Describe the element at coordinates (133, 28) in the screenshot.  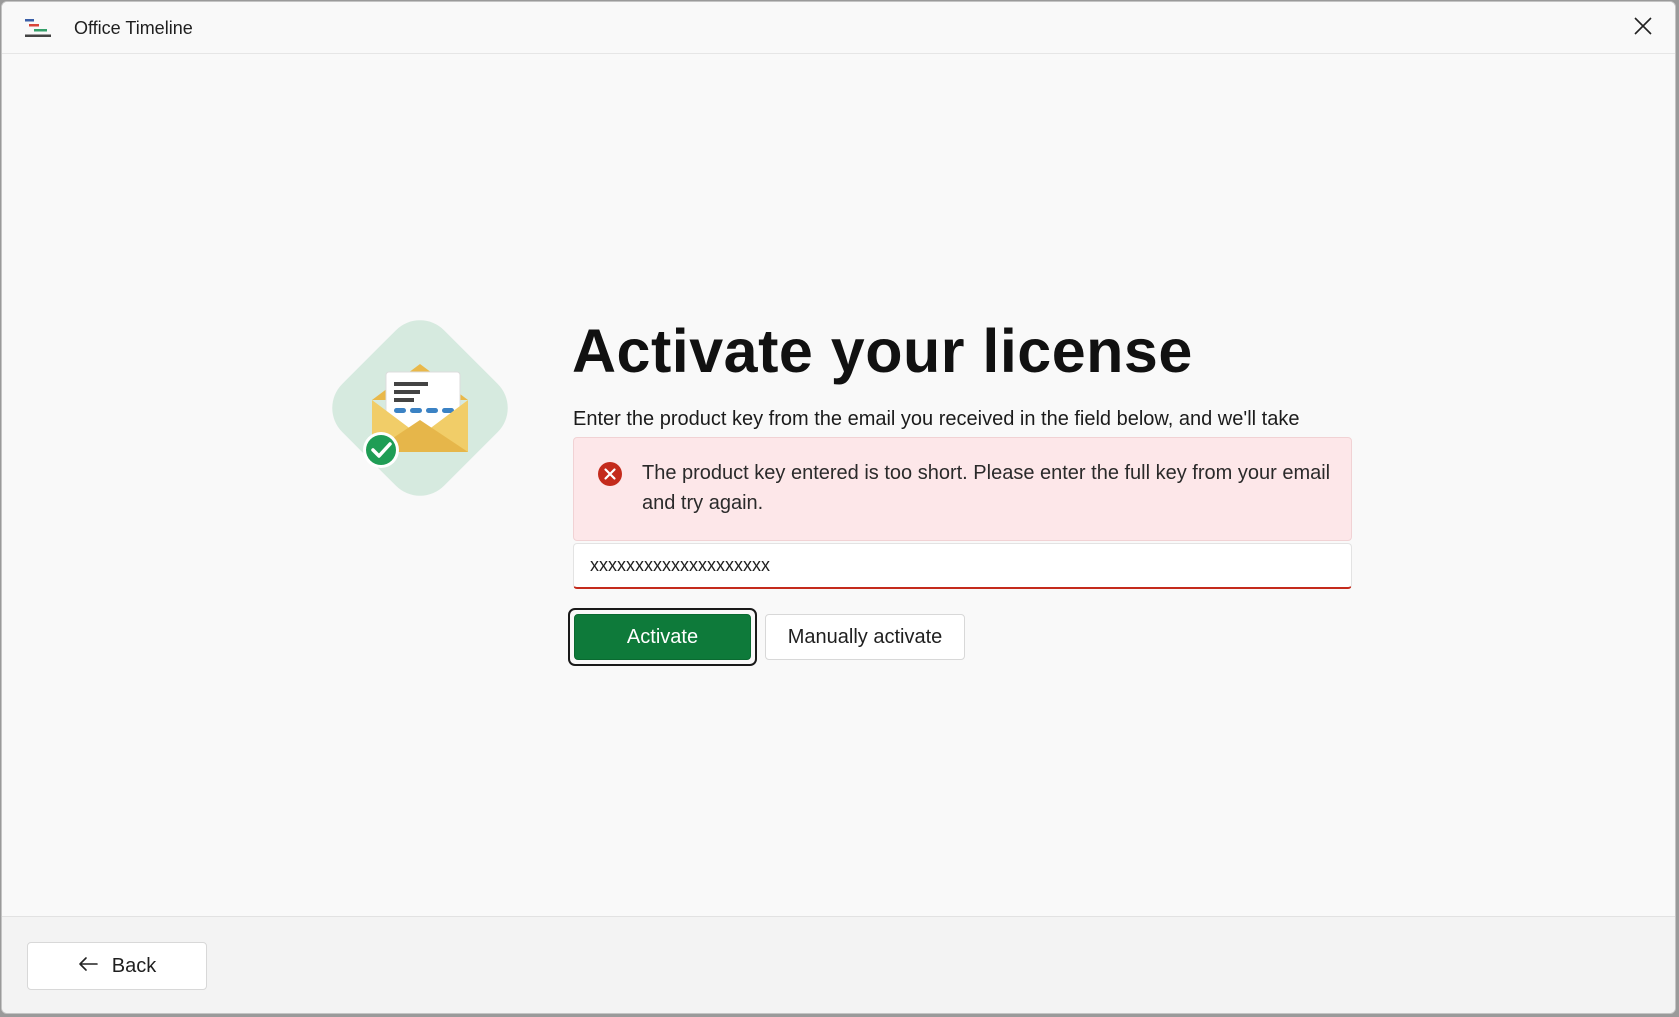
I see `window-title: Office Timeline` at that location.